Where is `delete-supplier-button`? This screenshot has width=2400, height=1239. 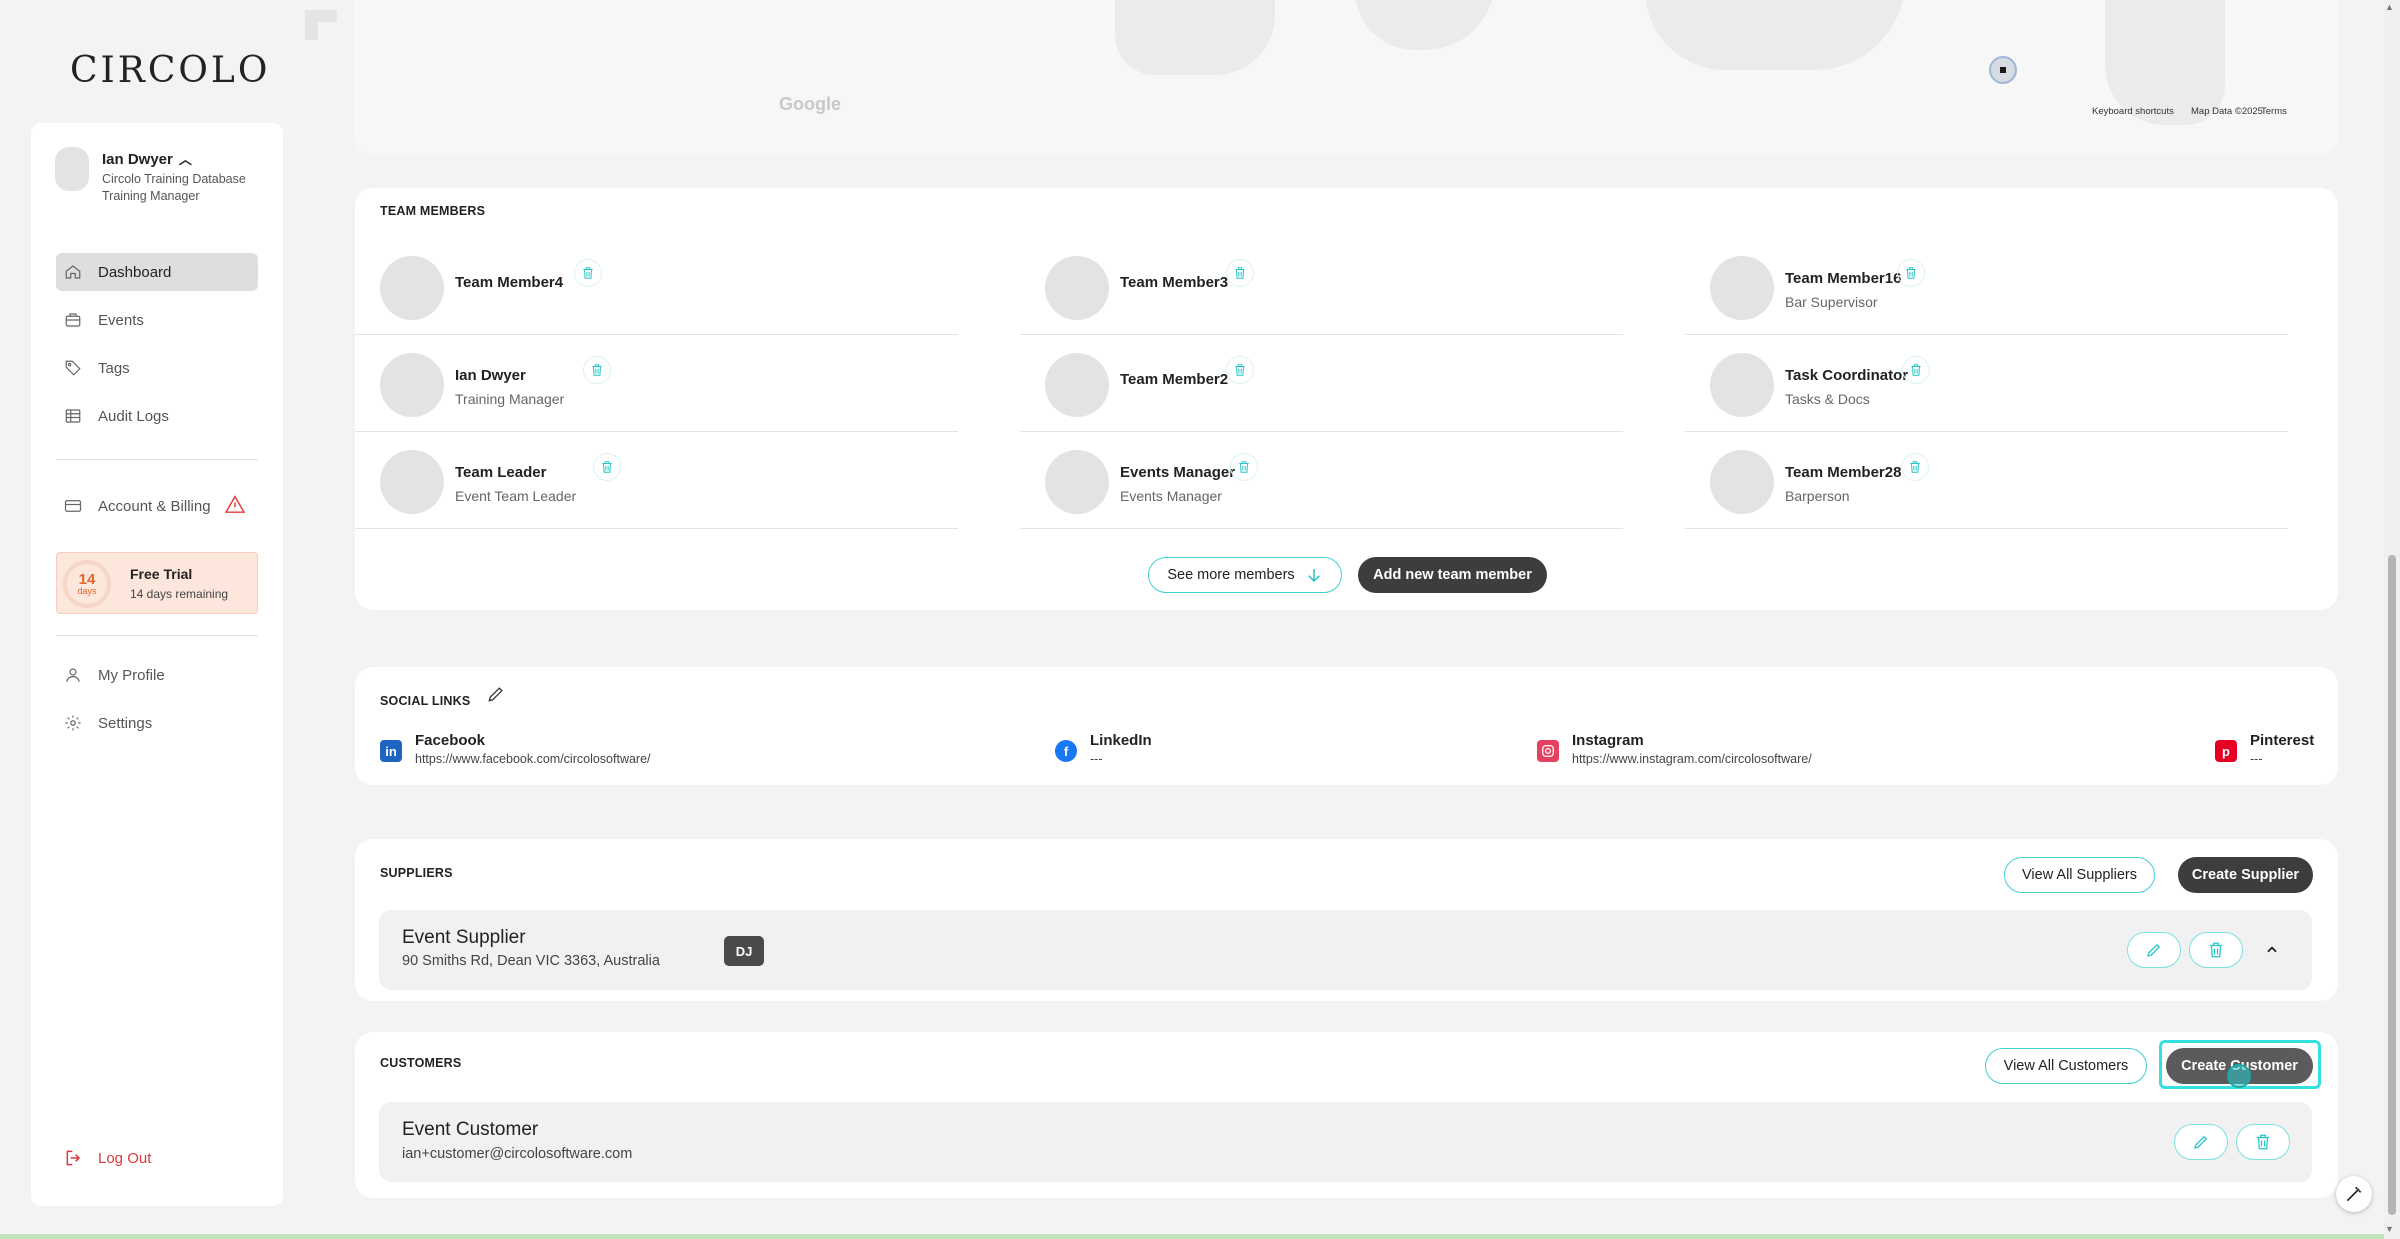 delete-supplier-button is located at coordinates (2216, 950).